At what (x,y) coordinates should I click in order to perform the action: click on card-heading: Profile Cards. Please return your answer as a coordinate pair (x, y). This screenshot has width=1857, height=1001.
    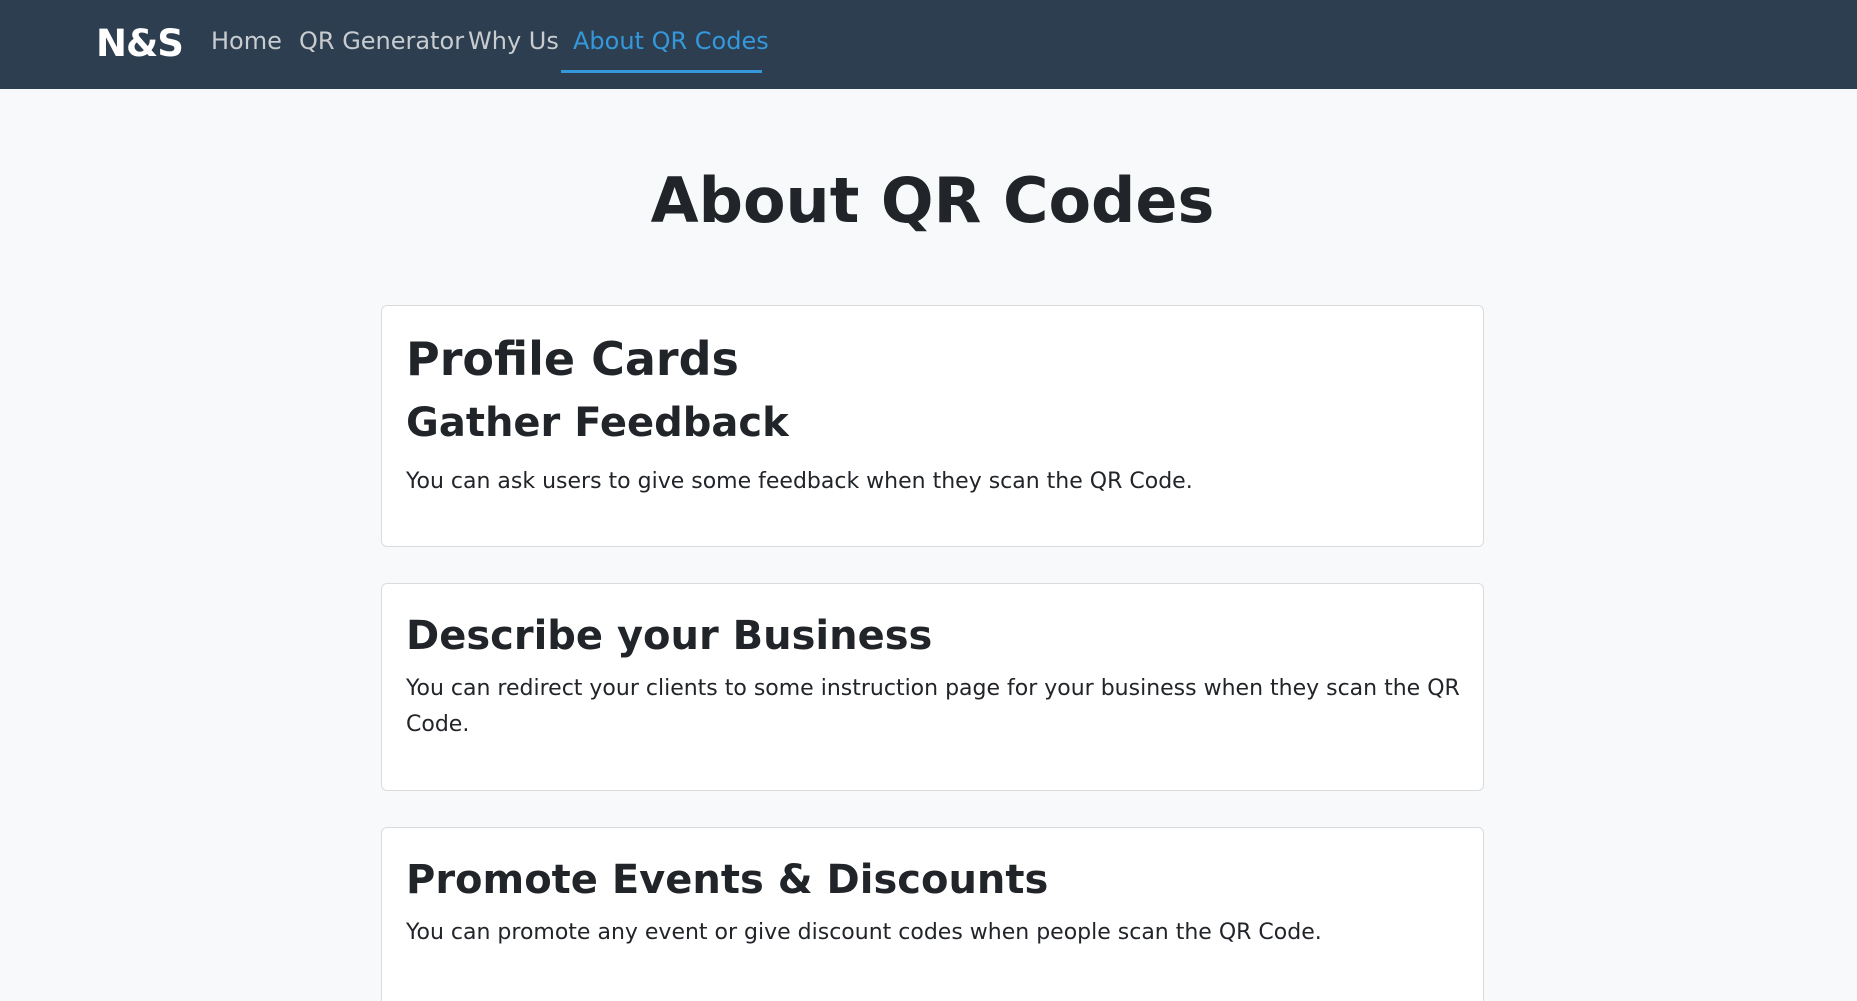
    Looking at the image, I should click on (572, 359).